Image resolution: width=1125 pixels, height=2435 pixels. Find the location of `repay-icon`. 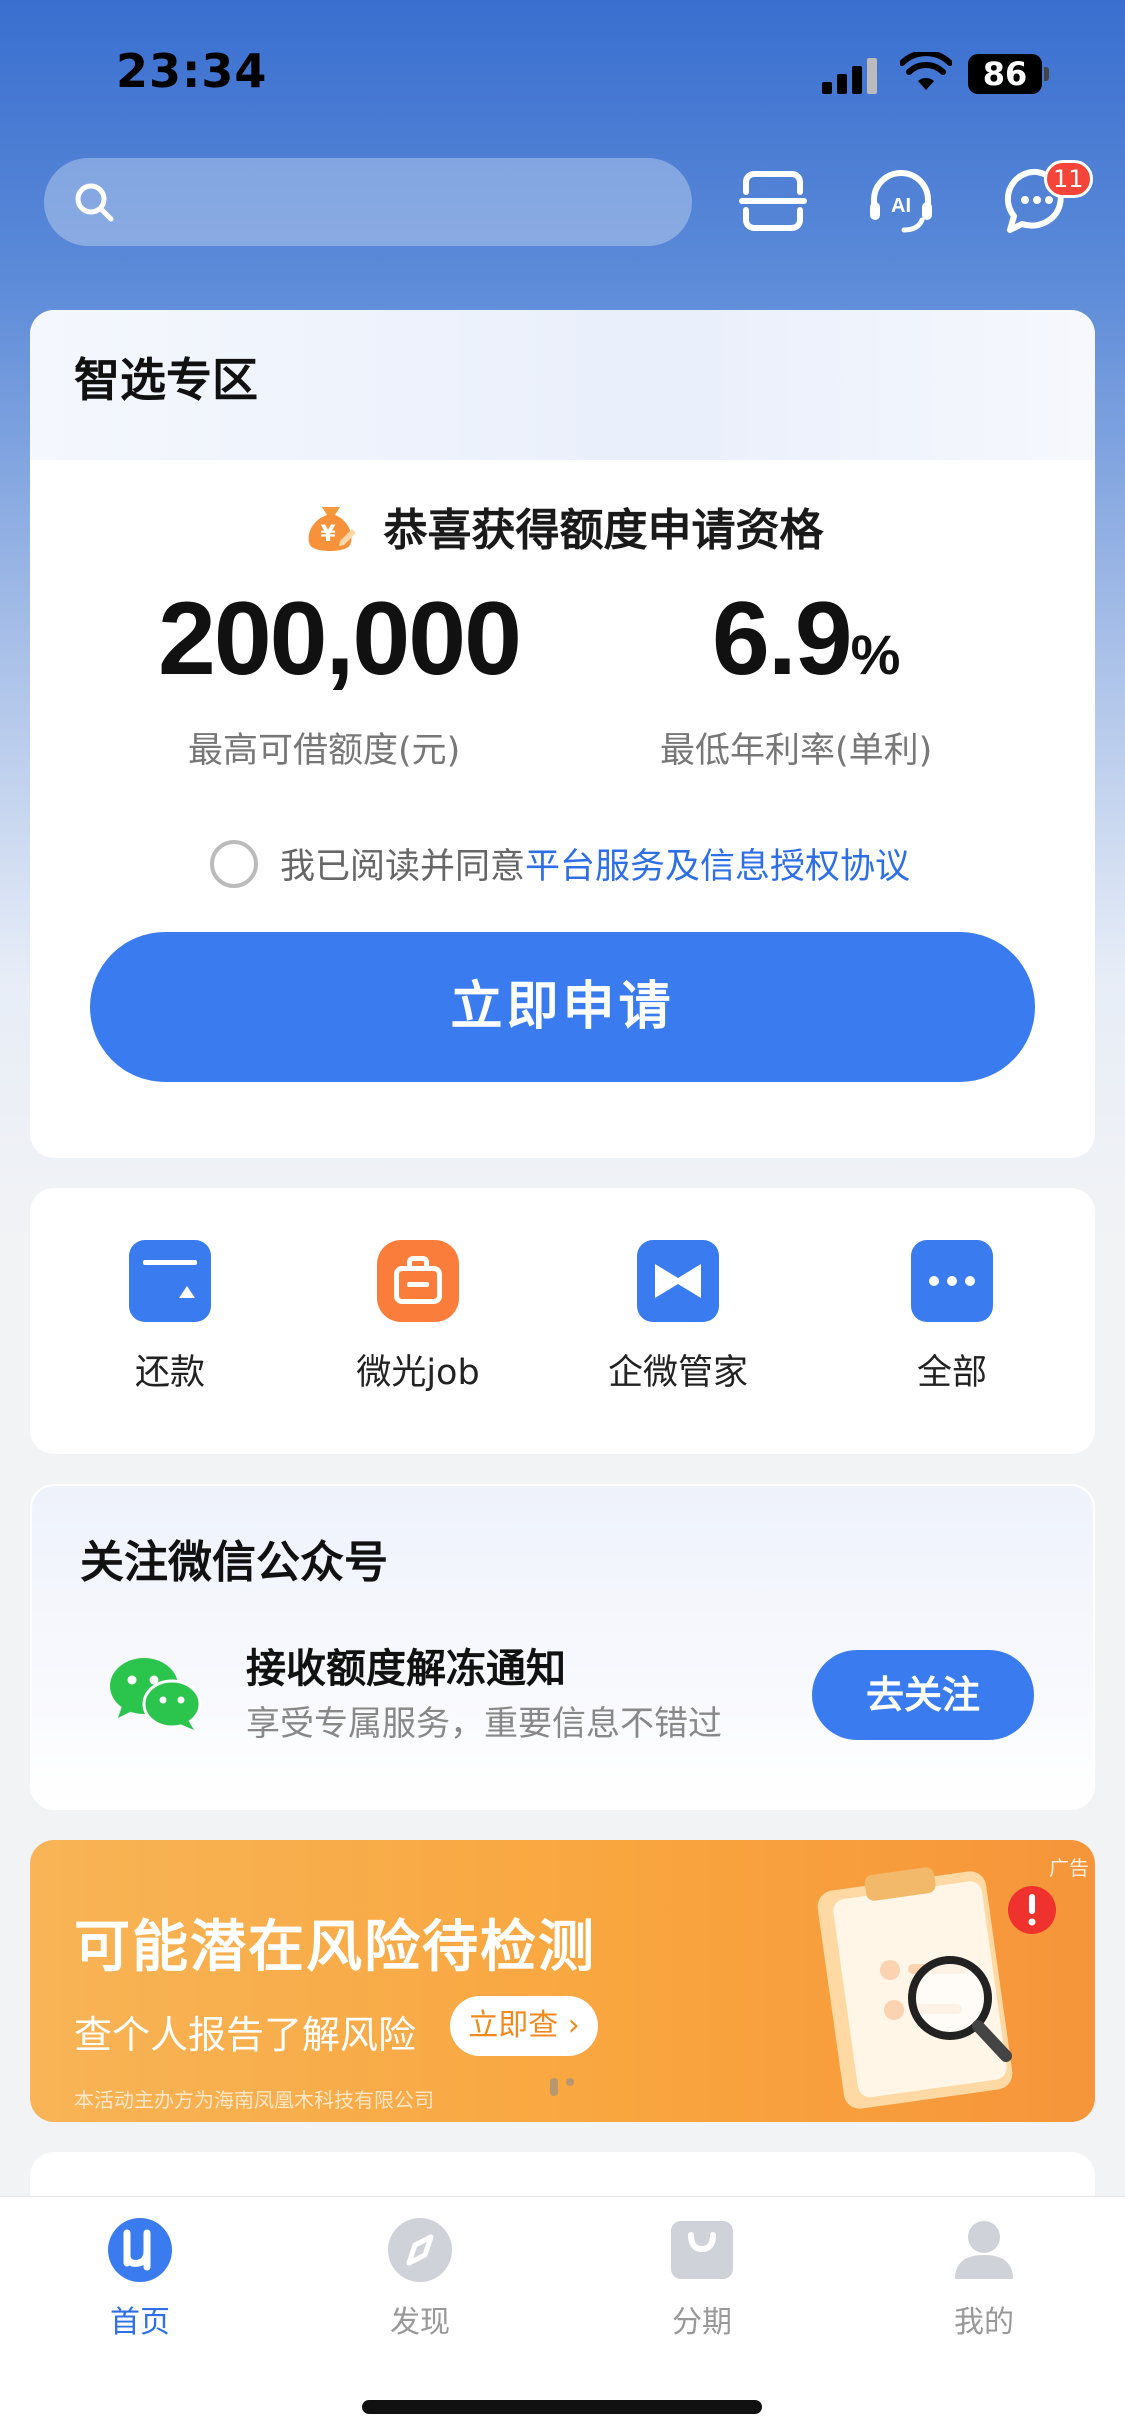

repay-icon is located at coordinates (170, 1281).